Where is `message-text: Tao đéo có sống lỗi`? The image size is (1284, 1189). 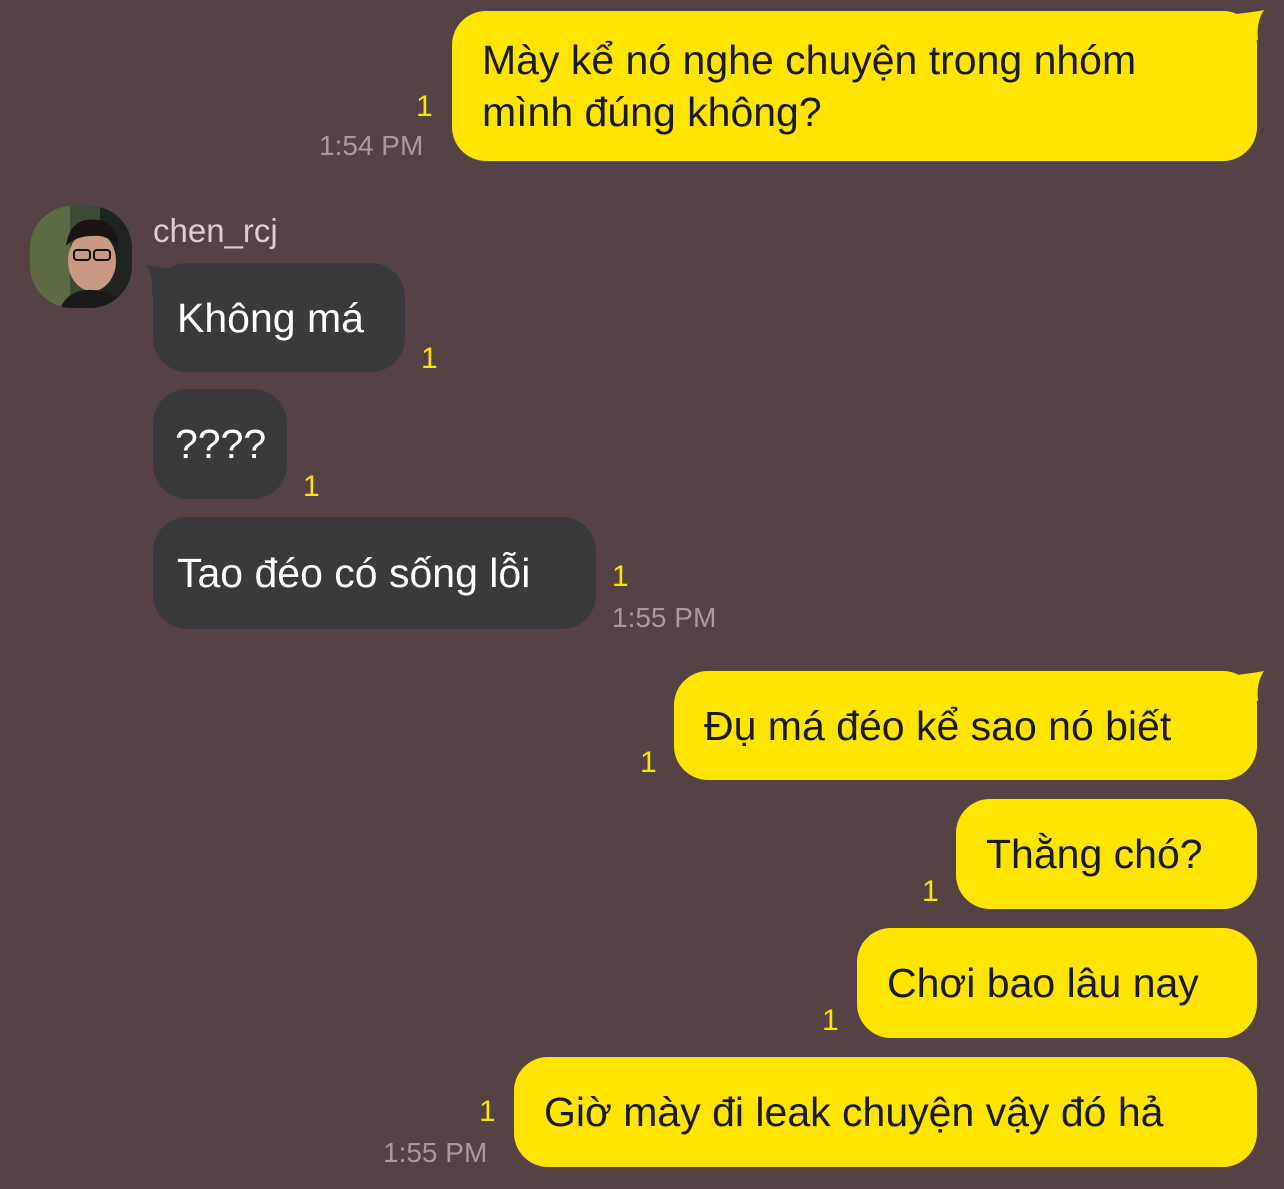 message-text: Tao đéo có sống lỗi is located at coordinates (354, 573).